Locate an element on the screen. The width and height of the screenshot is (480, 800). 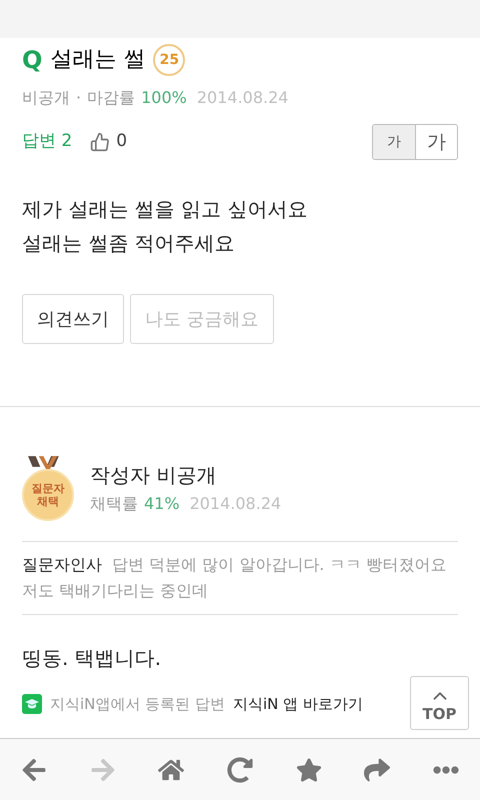
greeting-text: 질문자인사 답변 덕분에 많이 알아갑니다. ㅋㅋ 빵터졌어요 저도 택배기다리는 중인데 is located at coordinates (235, 578).